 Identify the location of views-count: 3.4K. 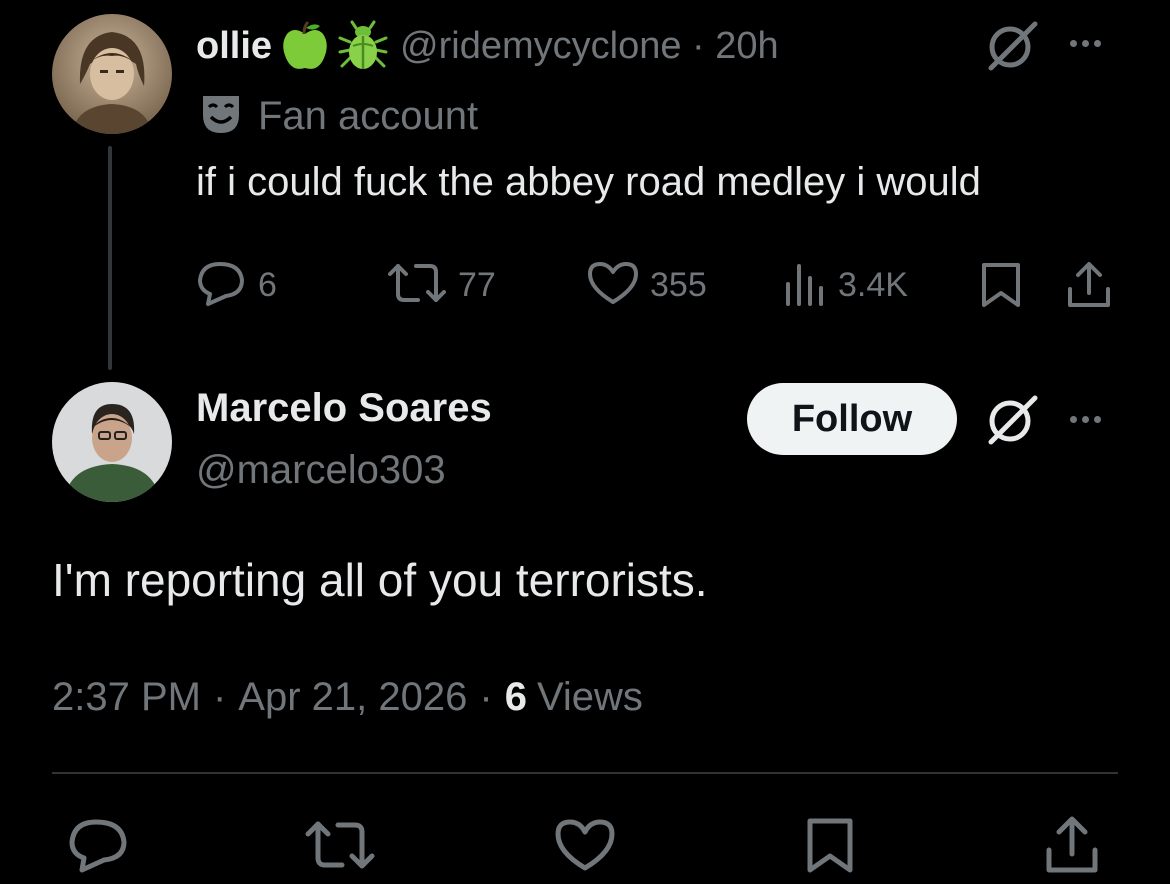
(873, 284).